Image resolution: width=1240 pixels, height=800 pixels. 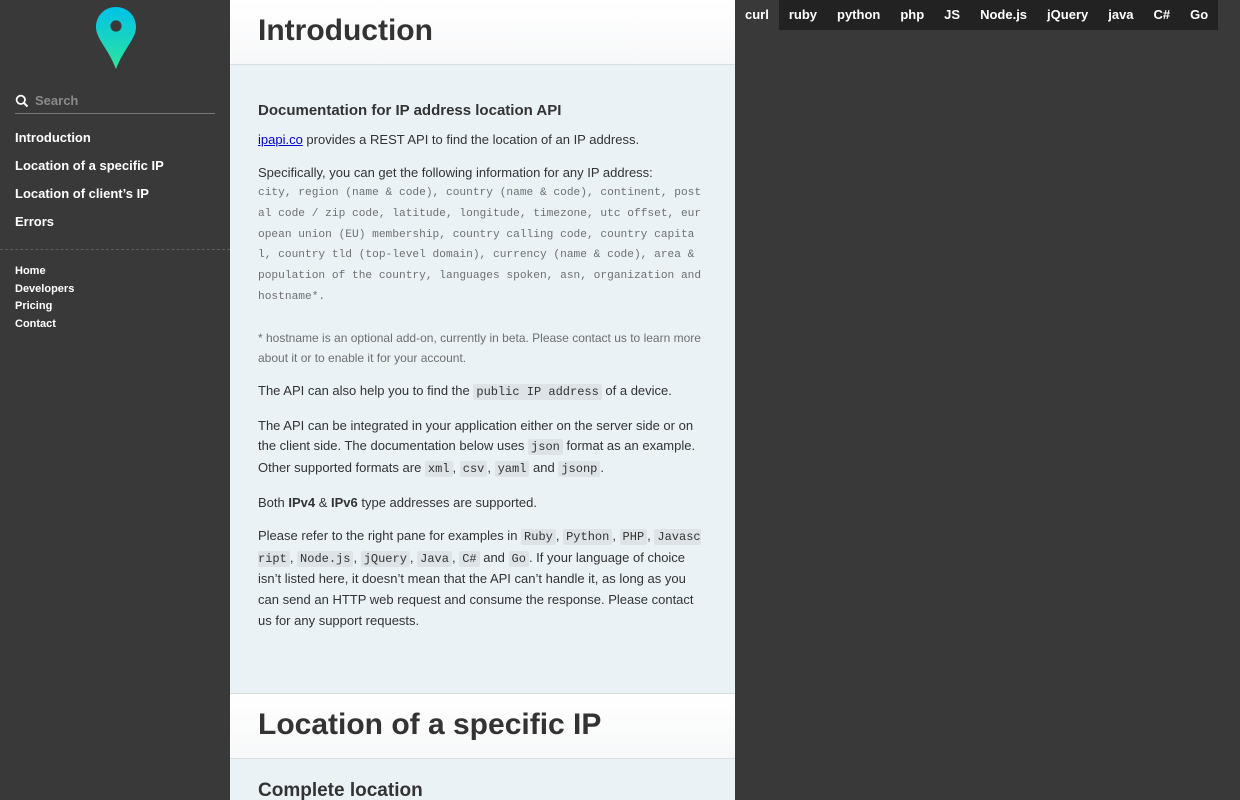 I want to click on code-csharp: C#, so click(x=469, y=558).